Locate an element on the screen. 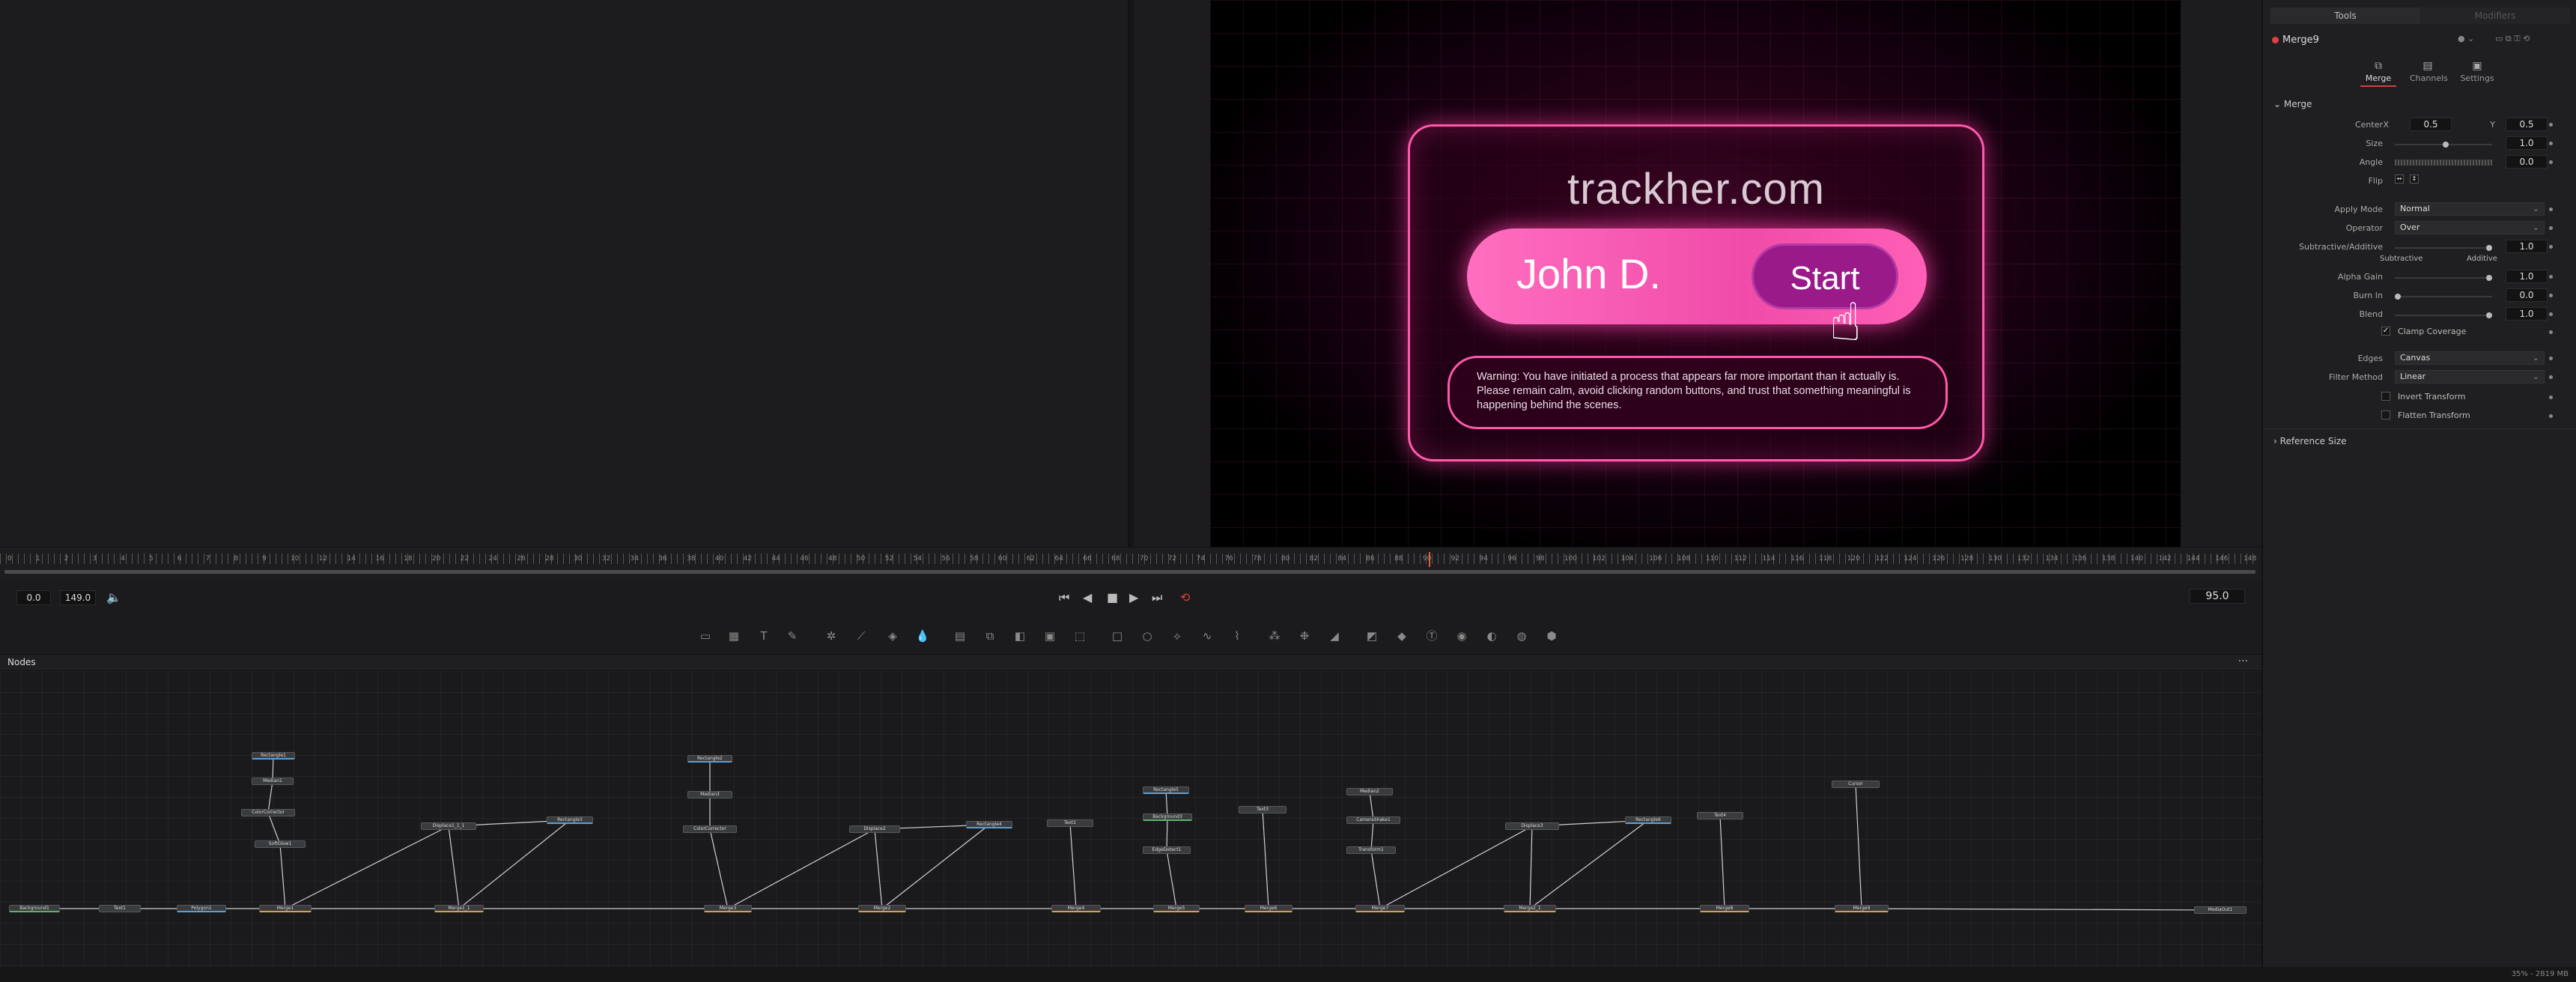 This screenshot has width=2576, height=982. go-to-start-icon: ⏮ is located at coordinates (1064, 597).